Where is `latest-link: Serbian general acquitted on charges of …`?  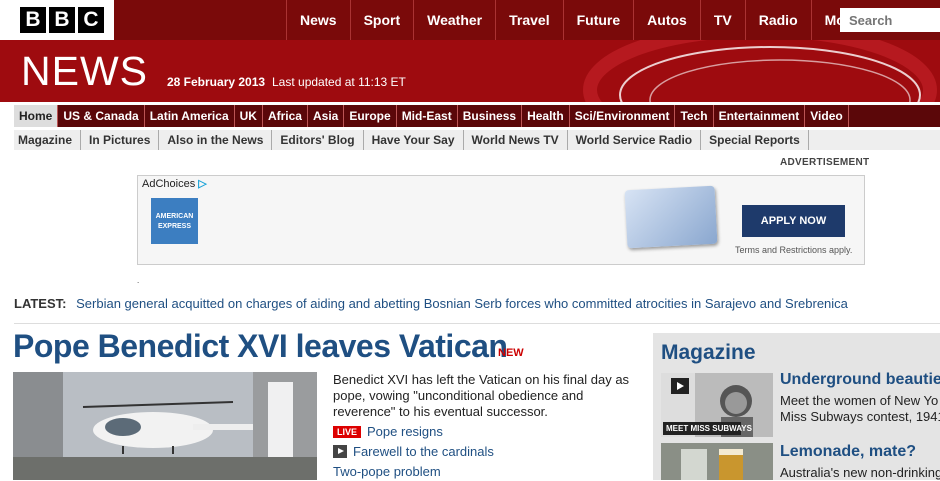
latest-link: Serbian general acquitted on charges of … is located at coordinates (462, 303).